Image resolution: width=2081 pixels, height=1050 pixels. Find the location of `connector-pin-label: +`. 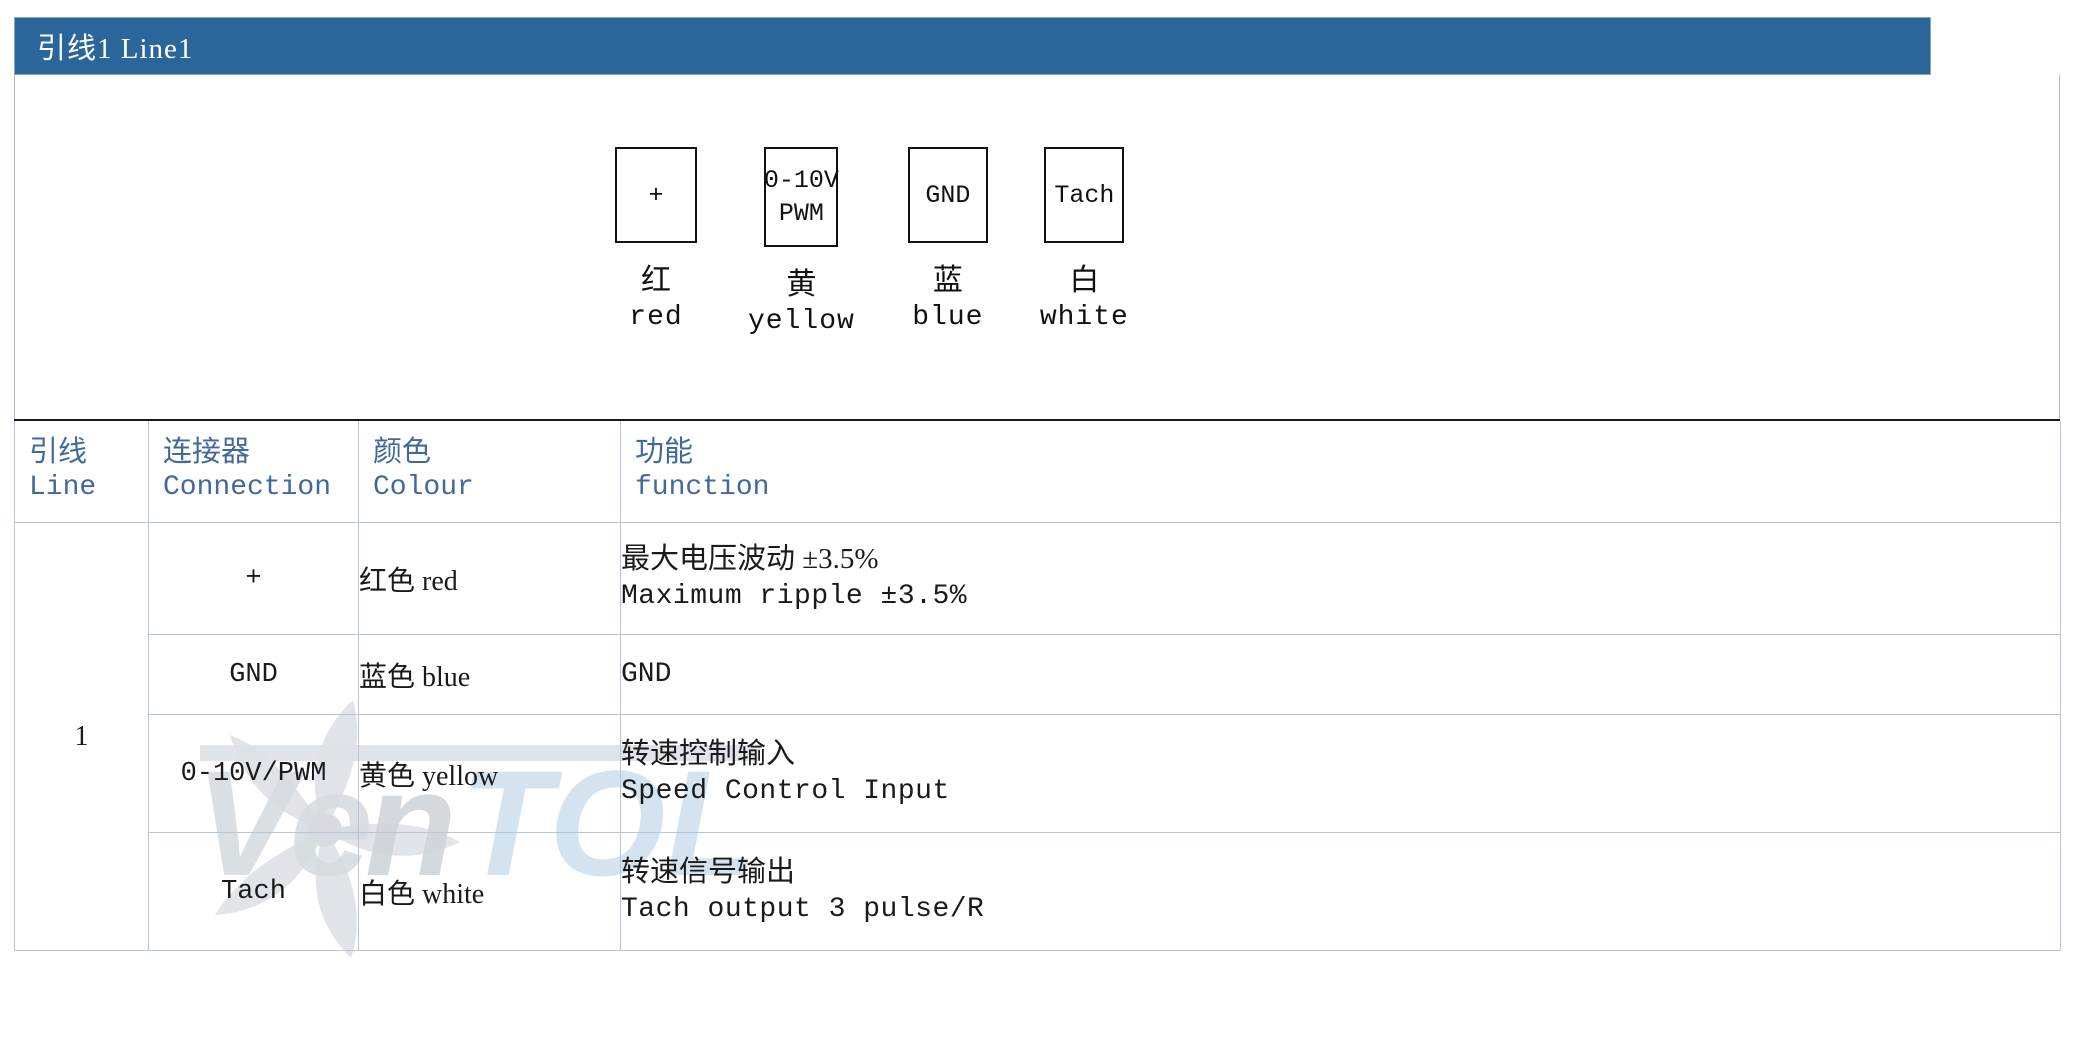

connector-pin-label: + is located at coordinates (656, 195).